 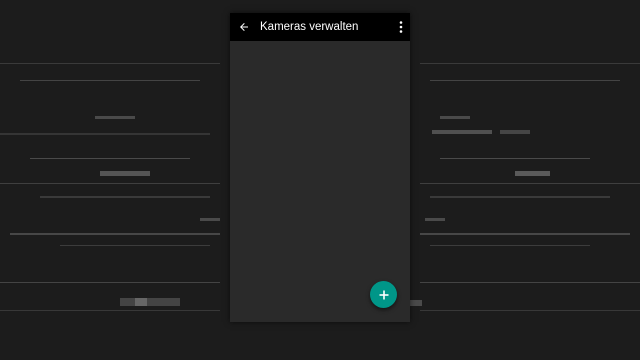 I want to click on arrow-back-icon, so click(x=244, y=27).